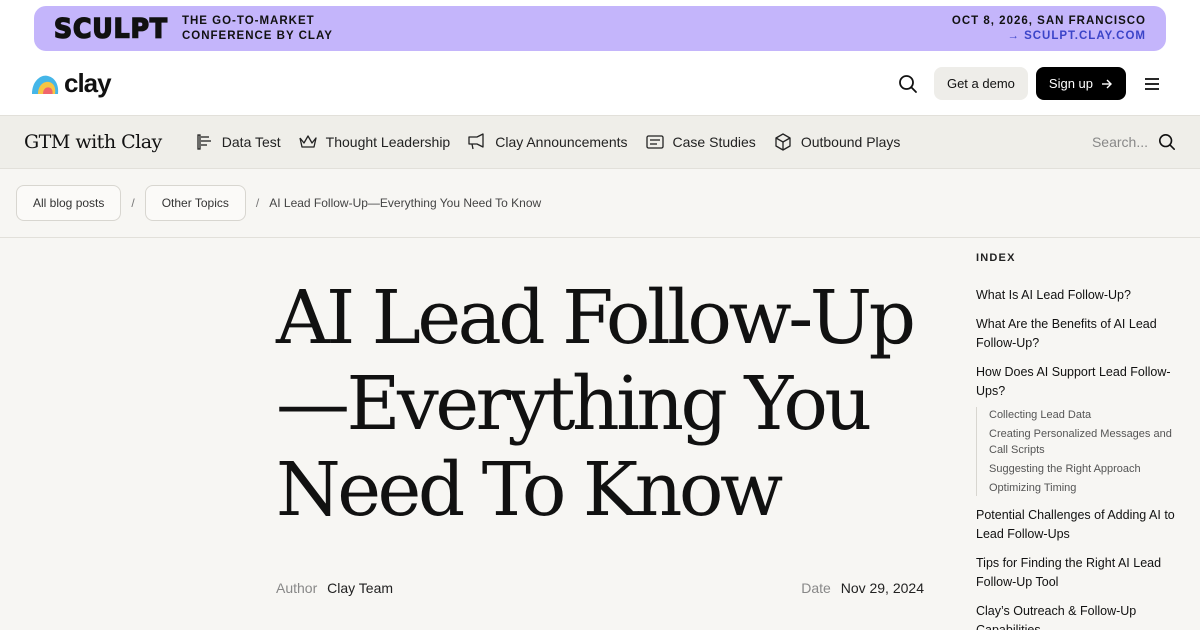  What do you see at coordinates (574, 404) in the screenshot?
I see `title-line: —Everything You` at bounding box center [574, 404].